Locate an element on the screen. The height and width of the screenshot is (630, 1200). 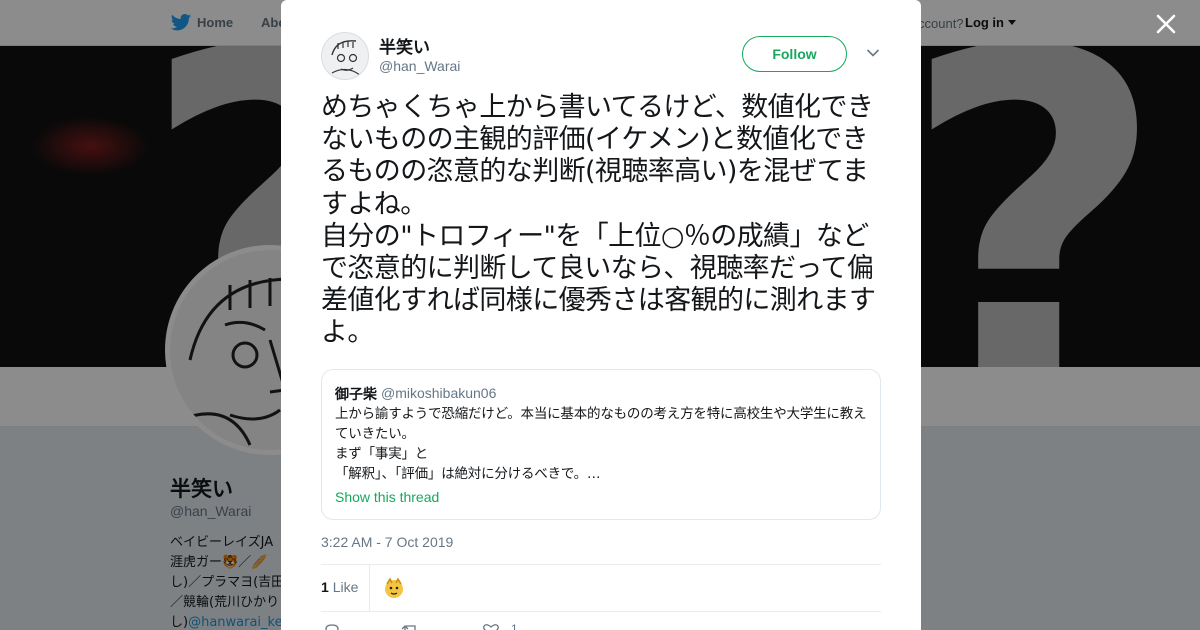
reply-icon is located at coordinates (332, 626).